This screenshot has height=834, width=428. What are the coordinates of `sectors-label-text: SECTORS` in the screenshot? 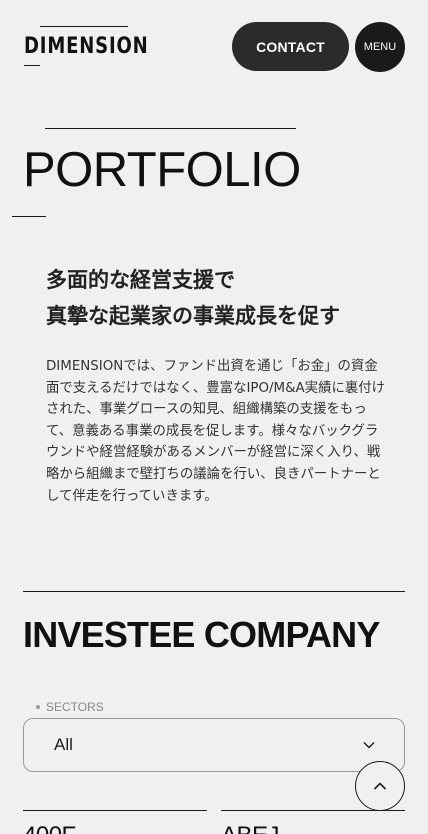 It's located at (75, 707).